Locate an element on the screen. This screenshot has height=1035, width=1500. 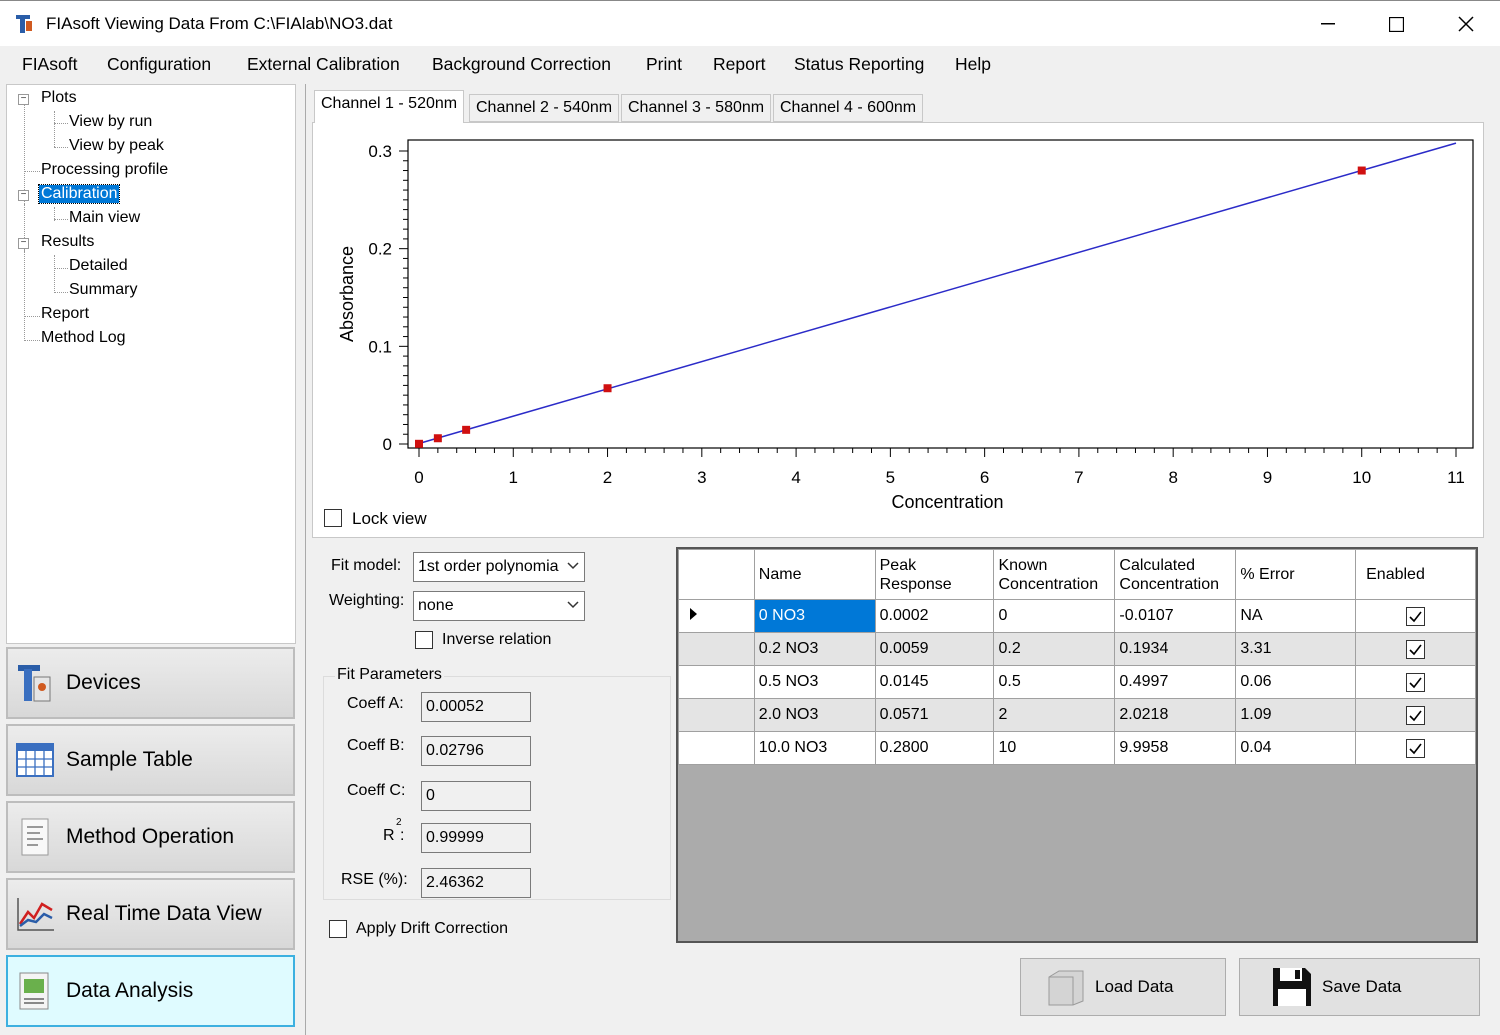
maximize-button is located at coordinates (1396, 24).